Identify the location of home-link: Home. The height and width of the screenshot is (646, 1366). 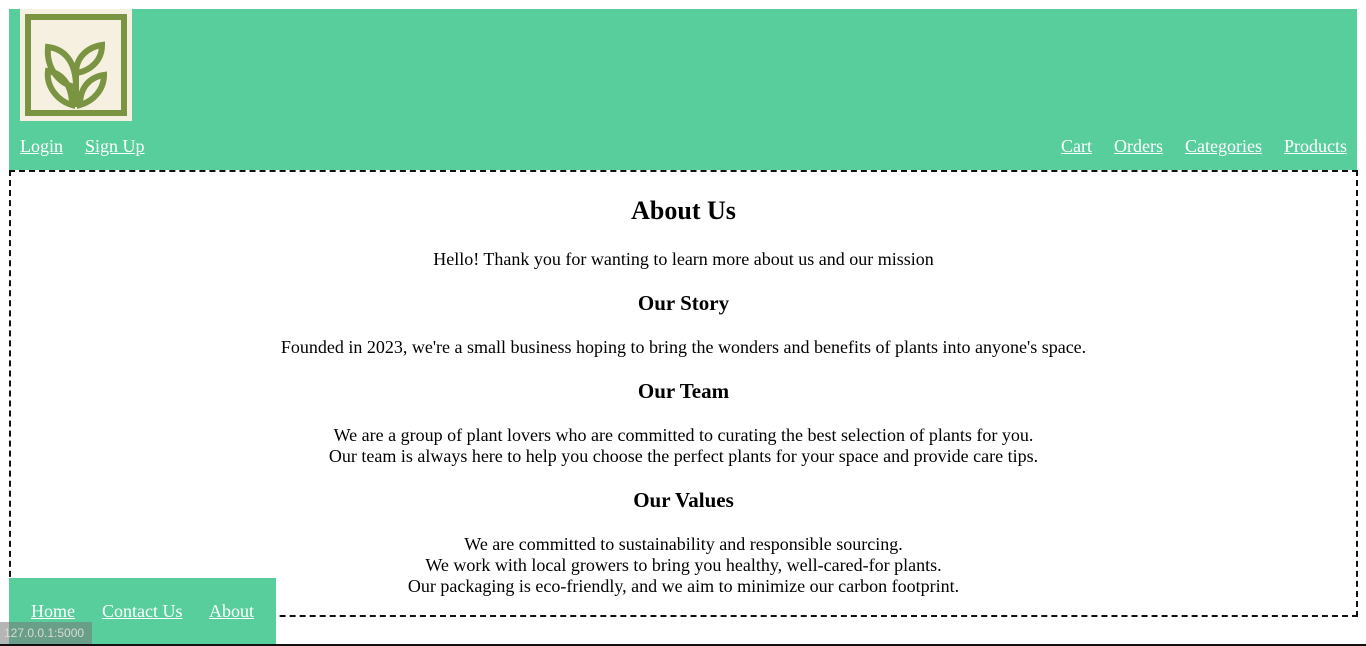
(53, 611).